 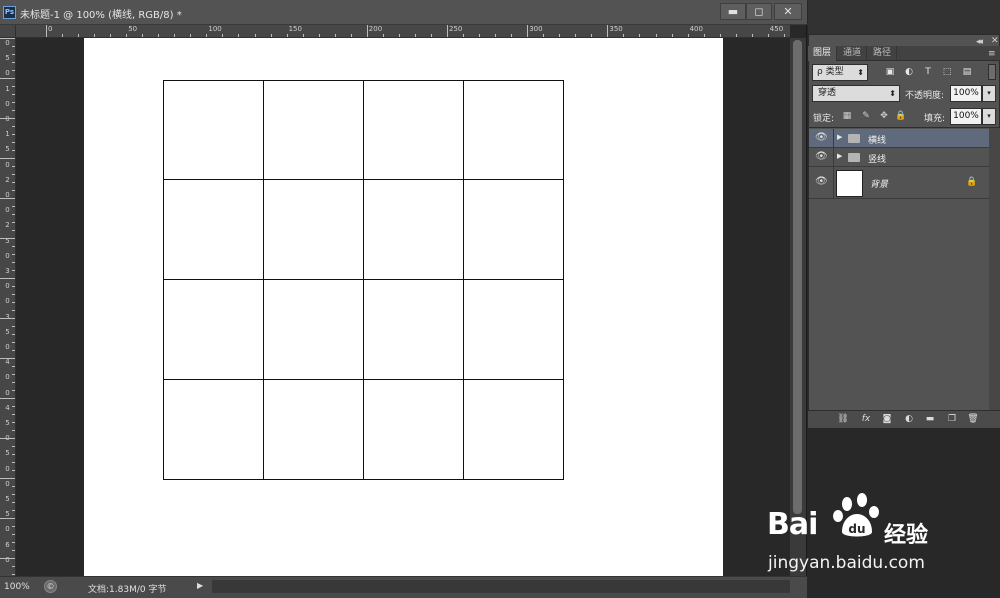 I want to click on fx-icon: fx, so click(x=866, y=419).